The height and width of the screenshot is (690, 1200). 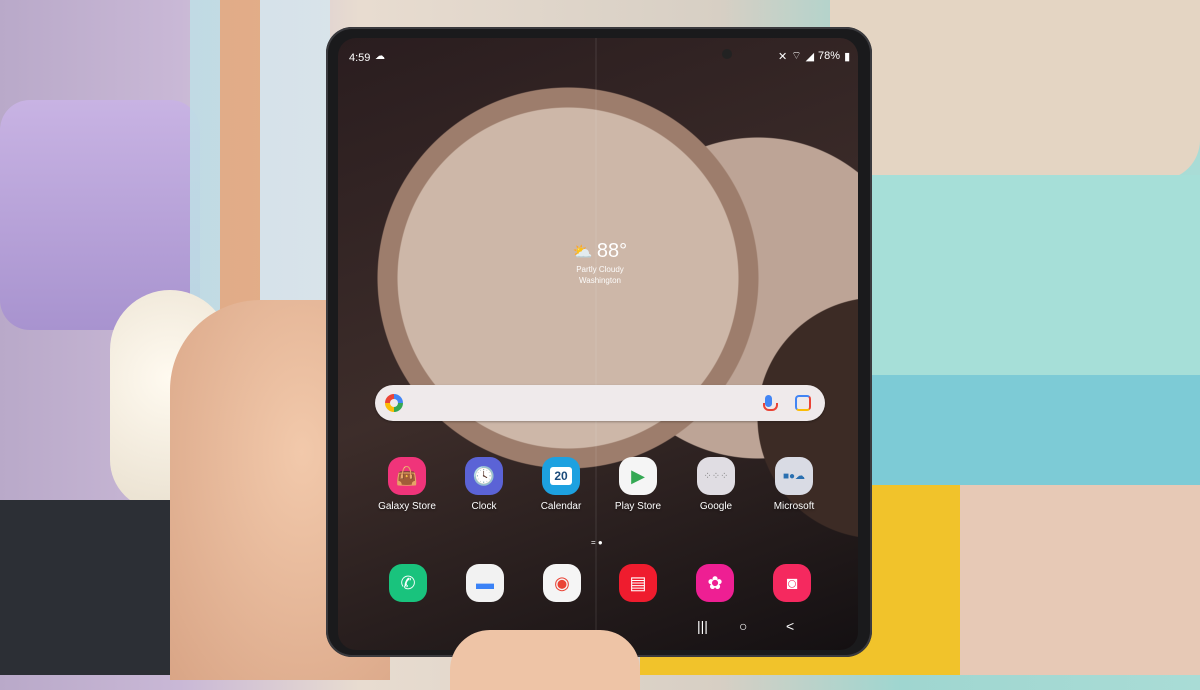 What do you see at coordinates (847, 56) in the screenshot?
I see `battery-icon: ▮` at bounding box center [847, 56].